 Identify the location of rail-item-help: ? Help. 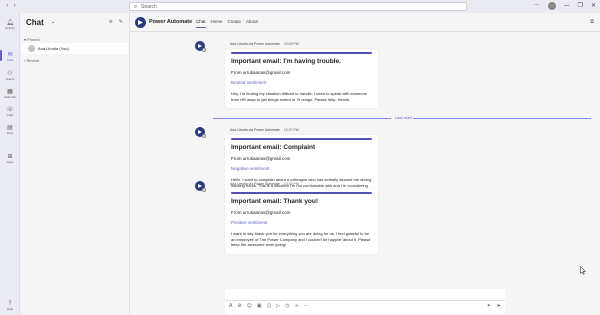
(10, 305).